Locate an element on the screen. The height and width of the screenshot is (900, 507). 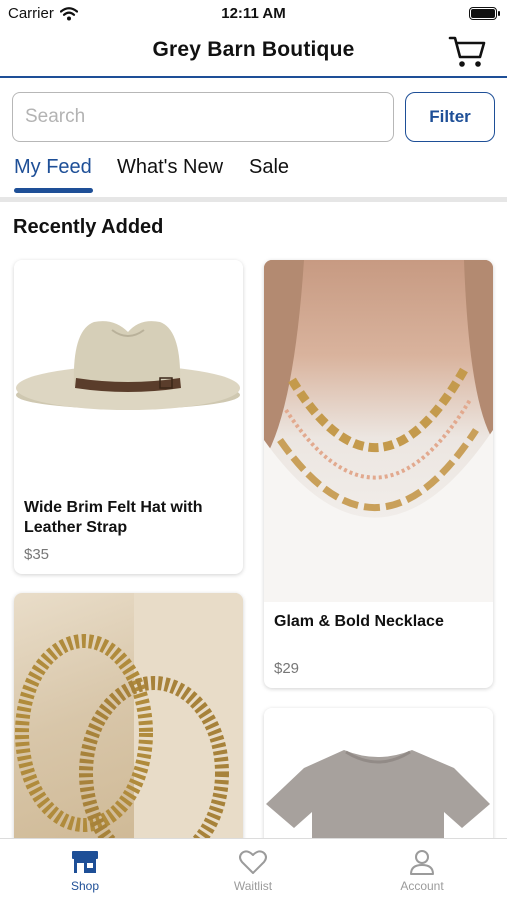
nav-label: Waitlist is located at coordinates (253, 886).